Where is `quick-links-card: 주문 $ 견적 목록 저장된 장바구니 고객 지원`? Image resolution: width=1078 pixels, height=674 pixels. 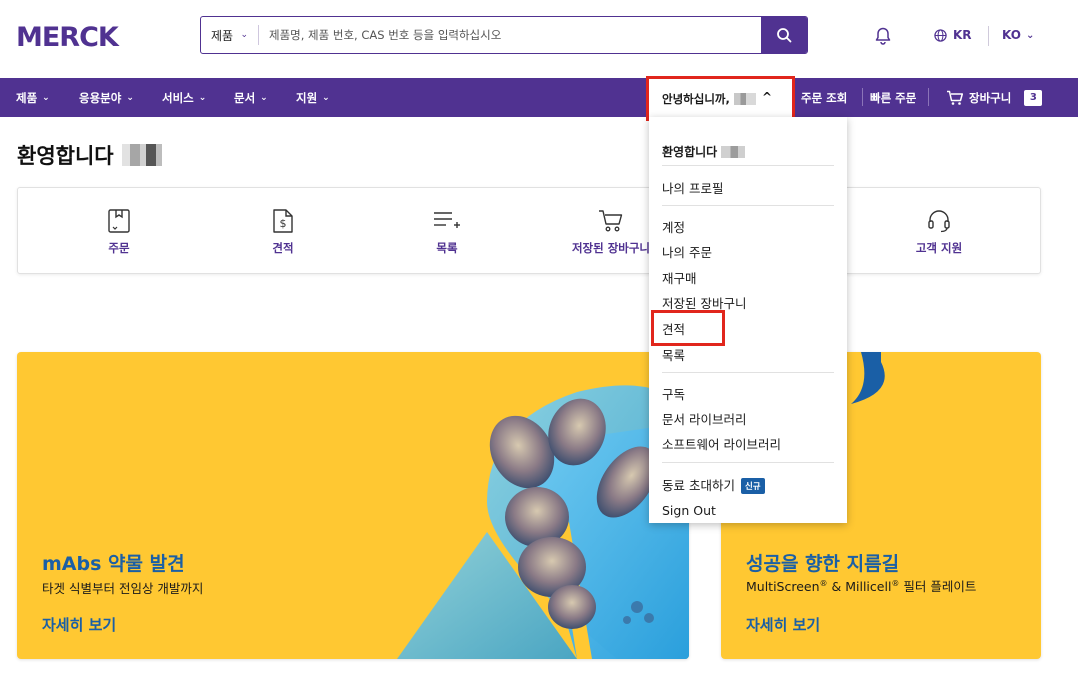
quick-links-card: 주문 $ 견적 목록 저장된 장바구니 고객 지원 is located at coordinates (529, 230).